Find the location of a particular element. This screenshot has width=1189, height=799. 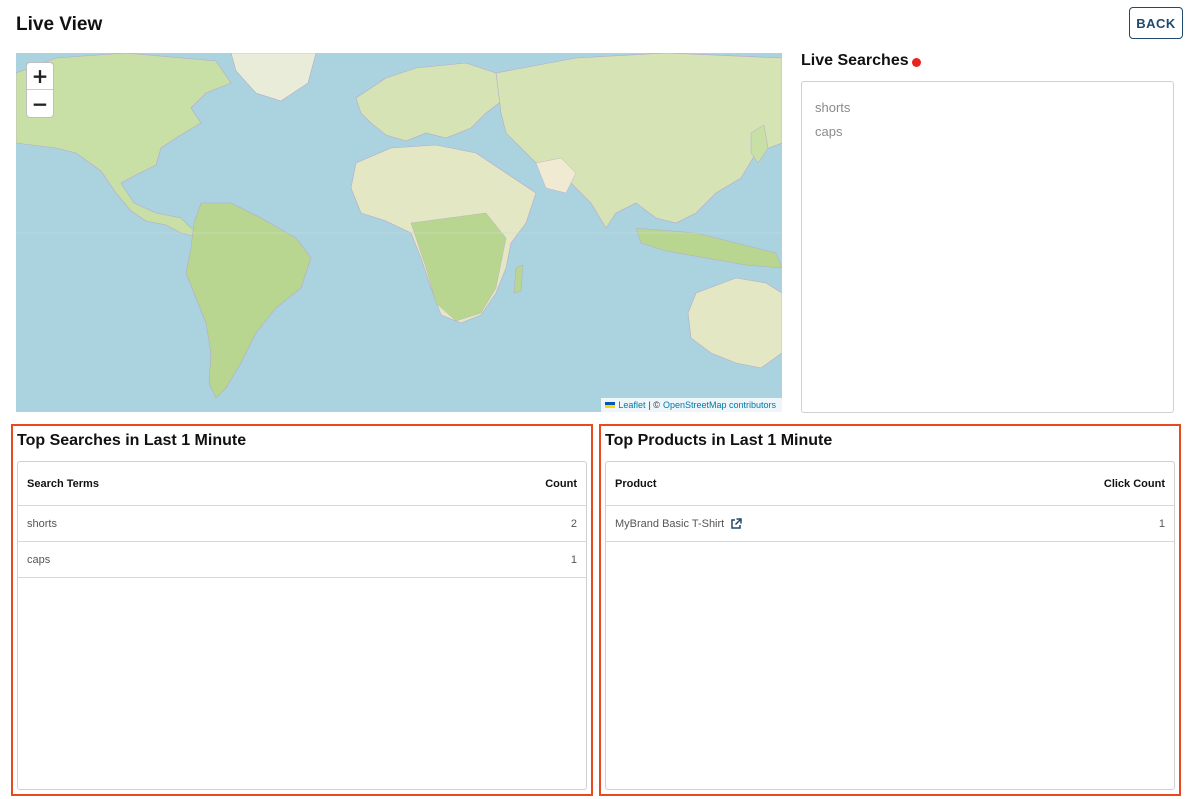

column-header-click-count: Click Count is located at coordinates (1134, 483).